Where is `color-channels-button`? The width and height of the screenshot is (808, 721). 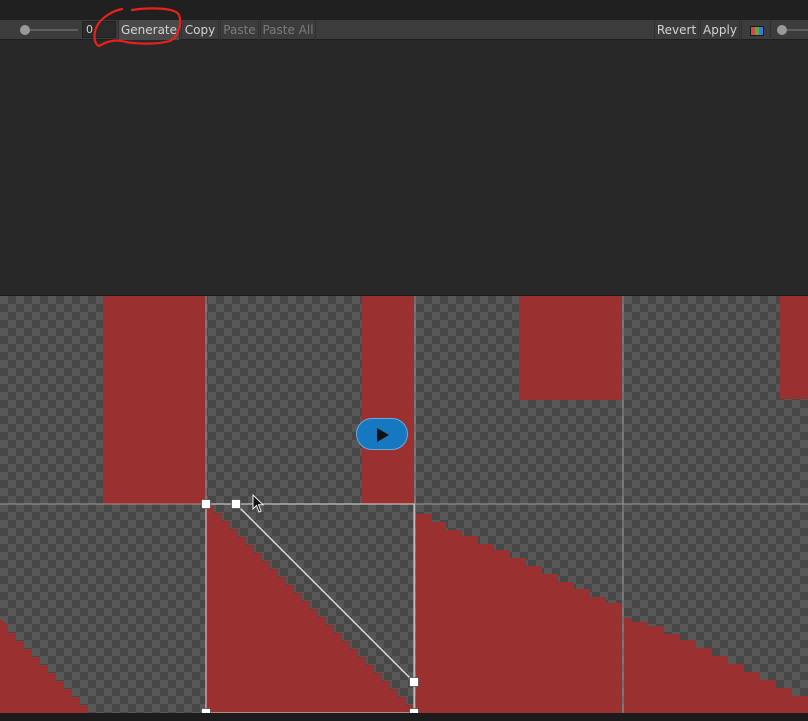
color-channels-button is located at coordinates (756, 30).